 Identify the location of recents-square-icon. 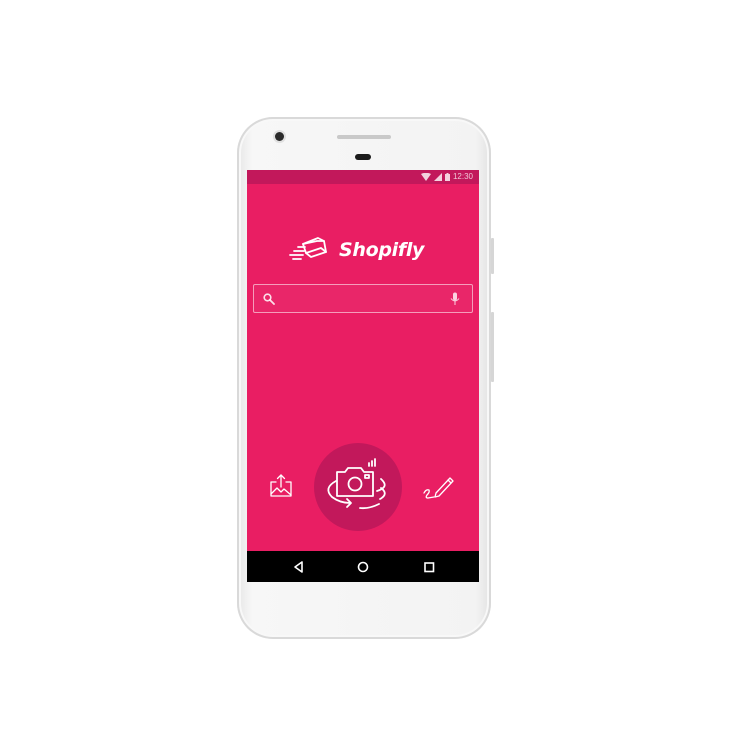
(429, 567).